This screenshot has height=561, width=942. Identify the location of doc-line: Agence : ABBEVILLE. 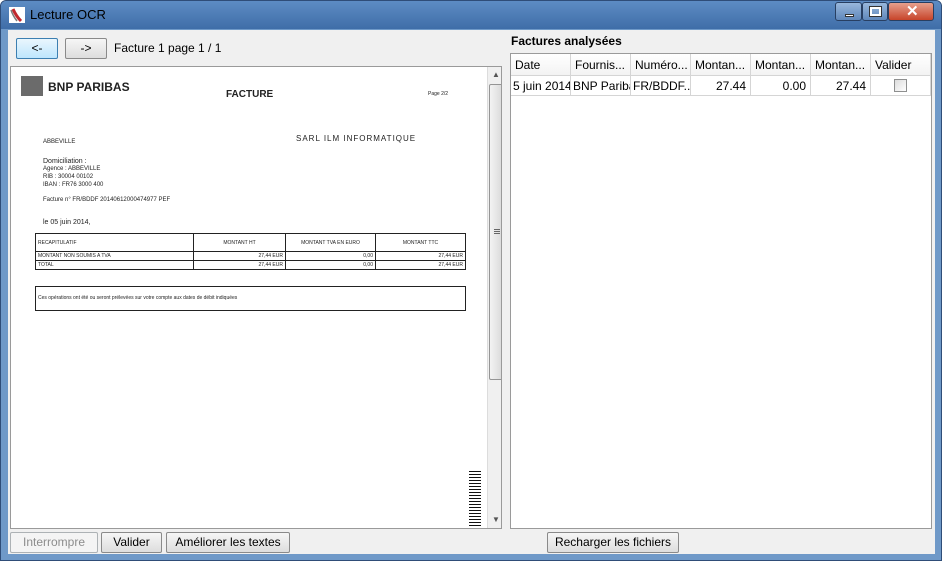
(72, 169).